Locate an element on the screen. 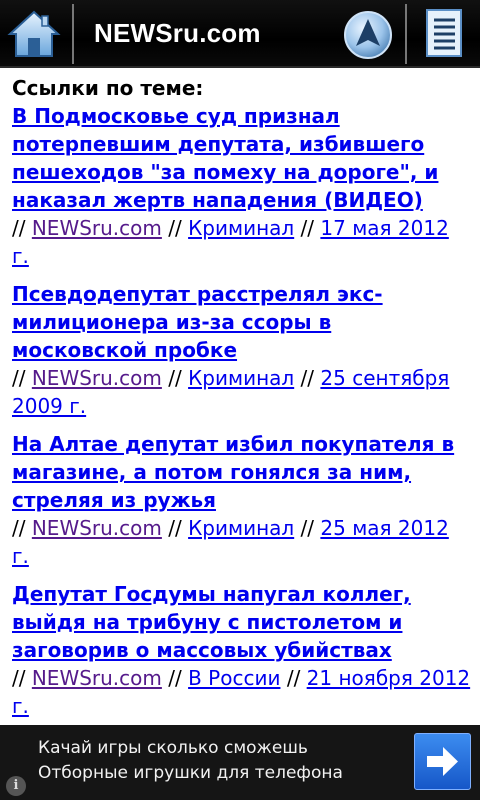 The image size is (480, 800). document-list-icon is located at coordinates (444, 33).